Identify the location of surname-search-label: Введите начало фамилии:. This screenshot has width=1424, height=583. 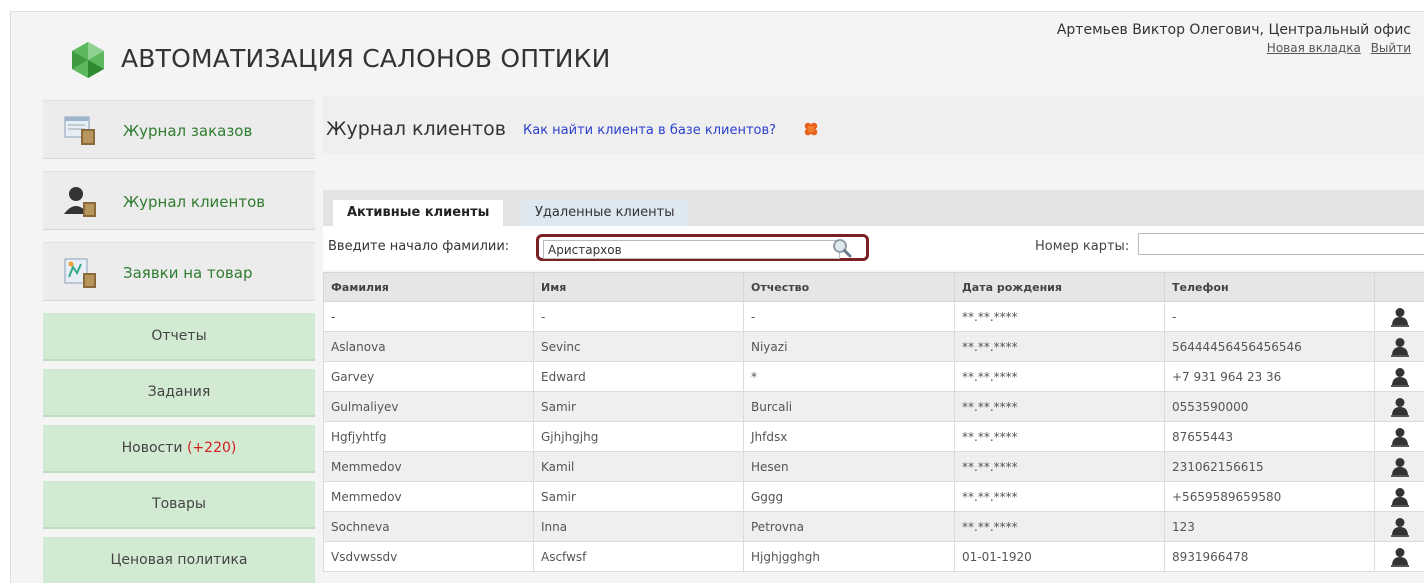
(418, 246).